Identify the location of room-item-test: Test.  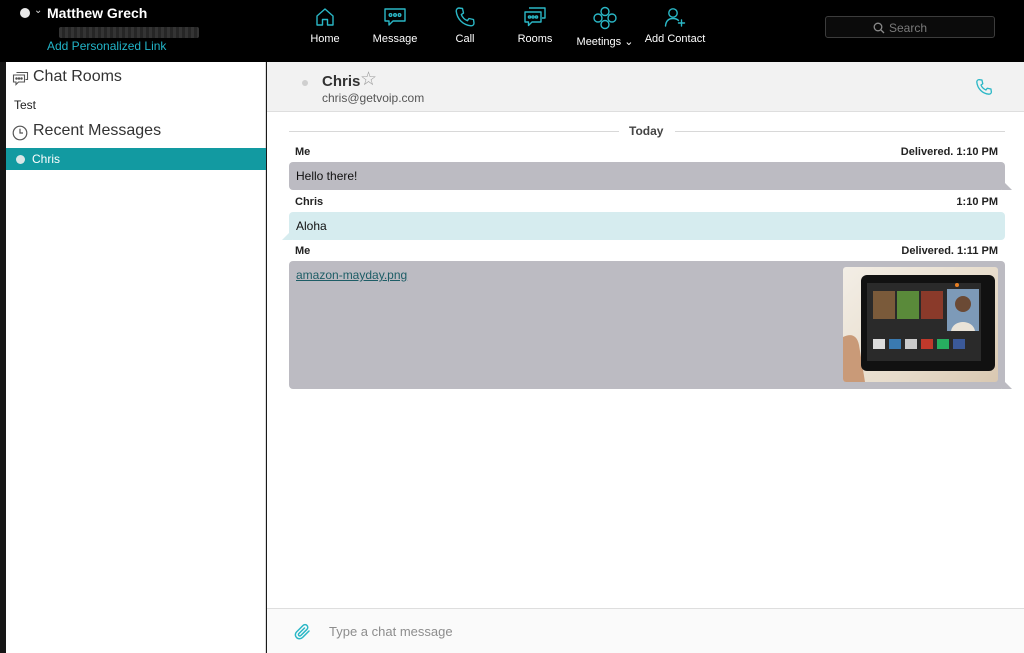
(25, 105).